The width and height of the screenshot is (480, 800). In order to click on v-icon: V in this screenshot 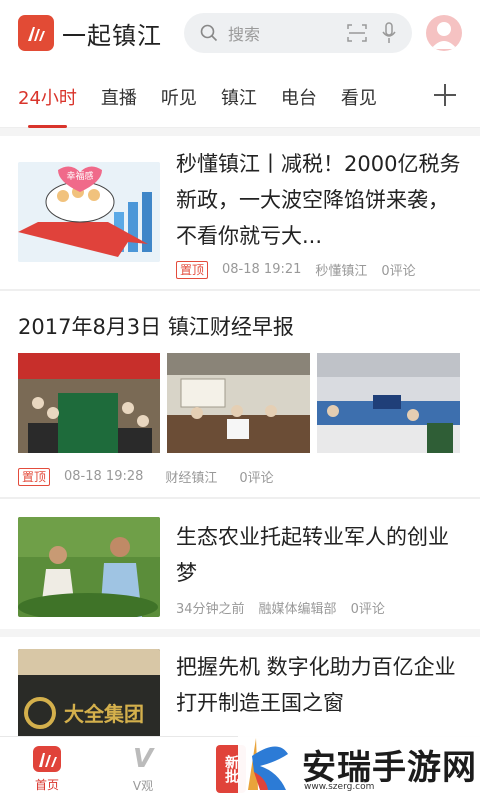, I will do `click(143, 759)`.